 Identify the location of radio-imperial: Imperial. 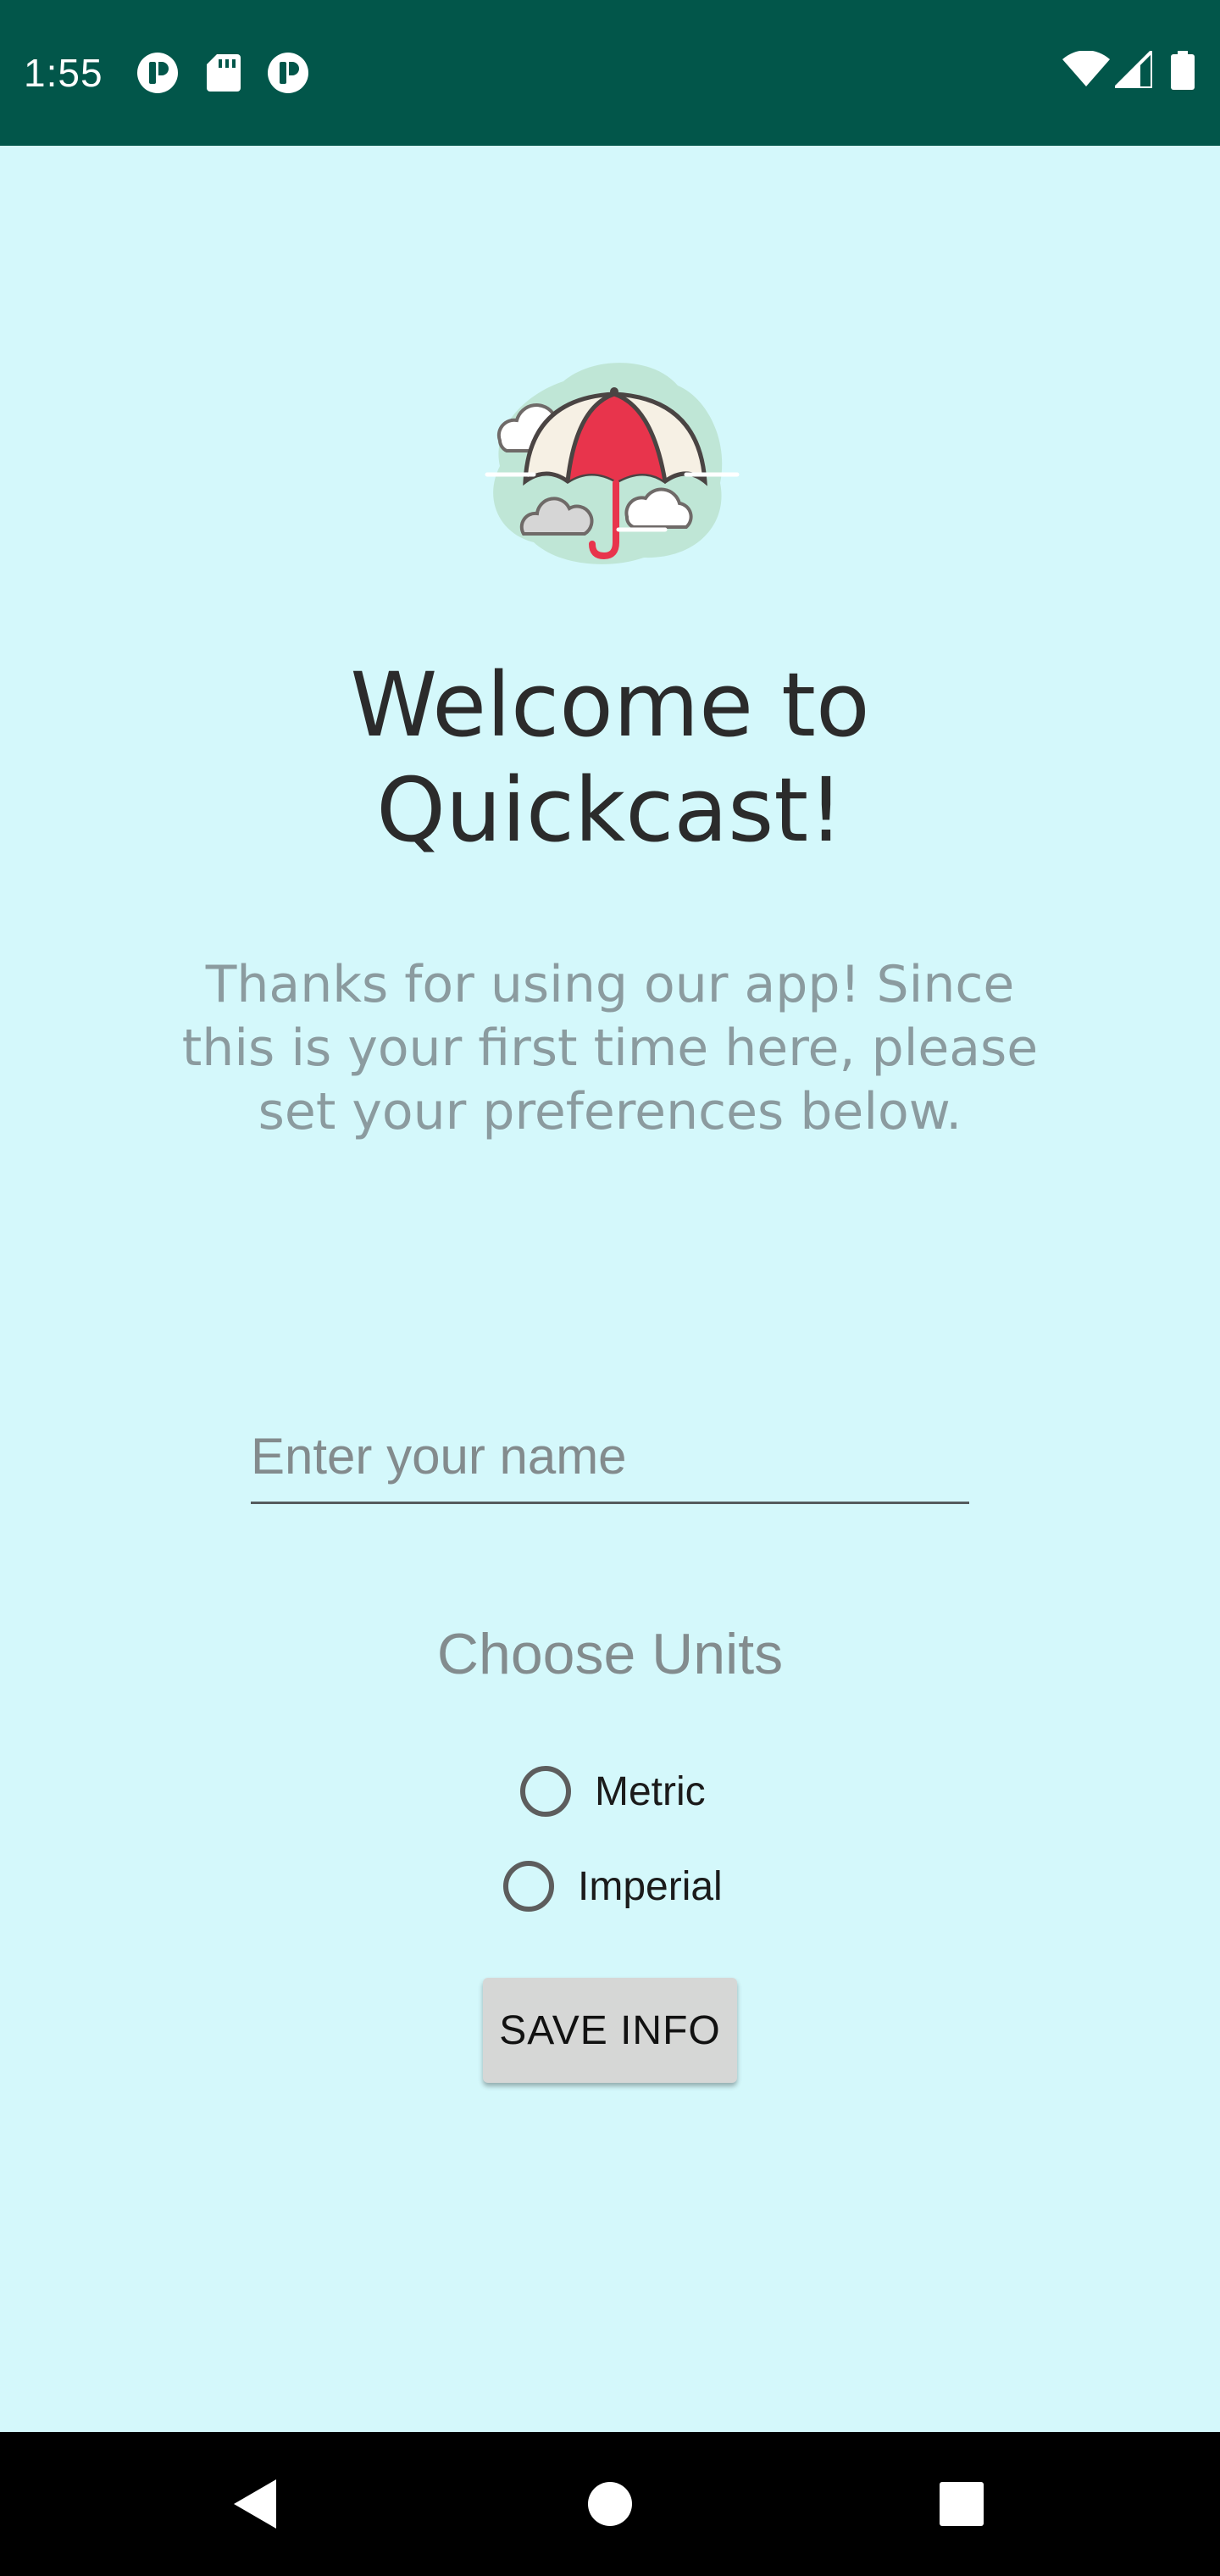
(613, 1886).